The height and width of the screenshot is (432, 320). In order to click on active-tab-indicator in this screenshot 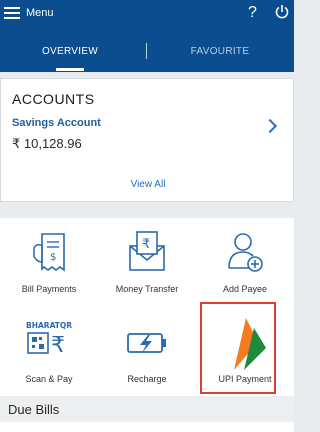, I will do `click(70, 69)`.